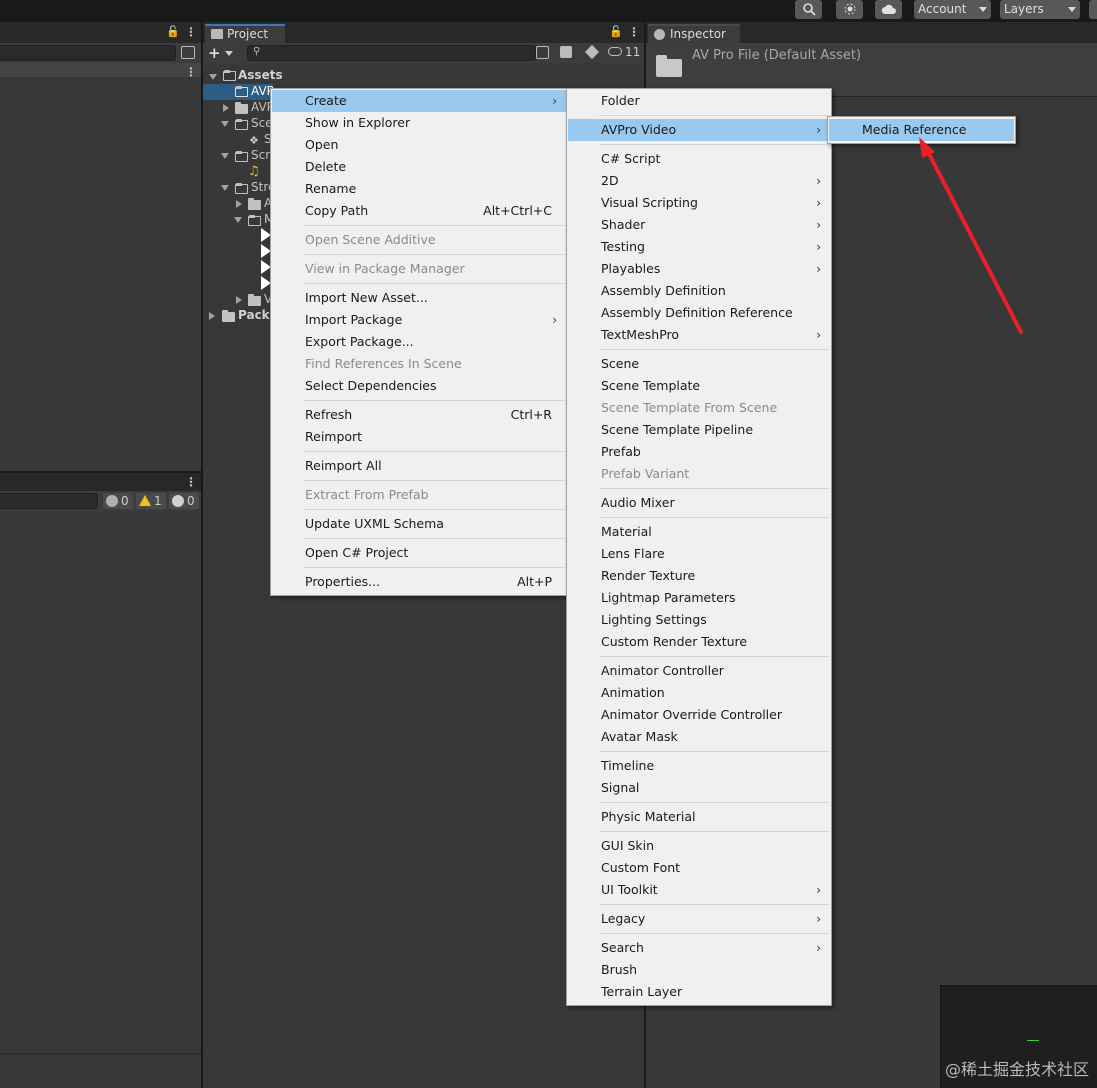 The width and height of the screenshot is (1097, 1088). I want to click on menu-item-reimport: Reimport, so click(419, 437).